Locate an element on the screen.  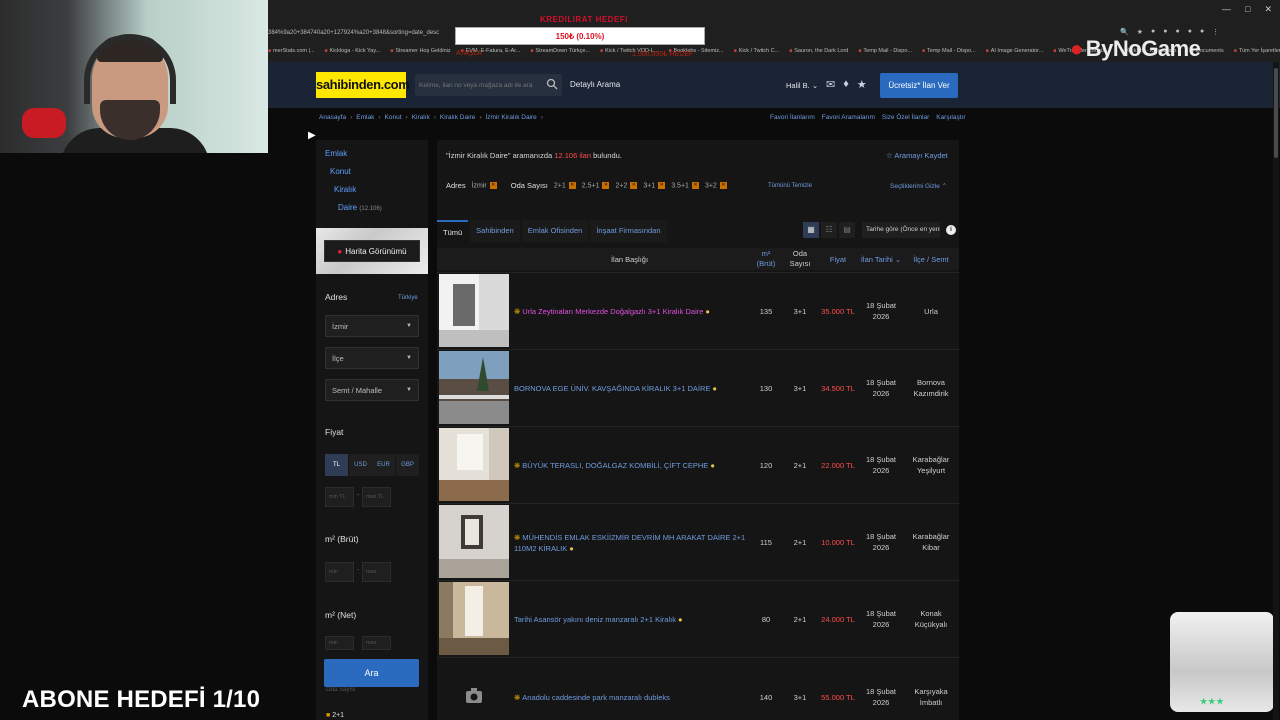
bookmark-item: Tüm Yer İşaretleri is located at coordinates (1257, 51).